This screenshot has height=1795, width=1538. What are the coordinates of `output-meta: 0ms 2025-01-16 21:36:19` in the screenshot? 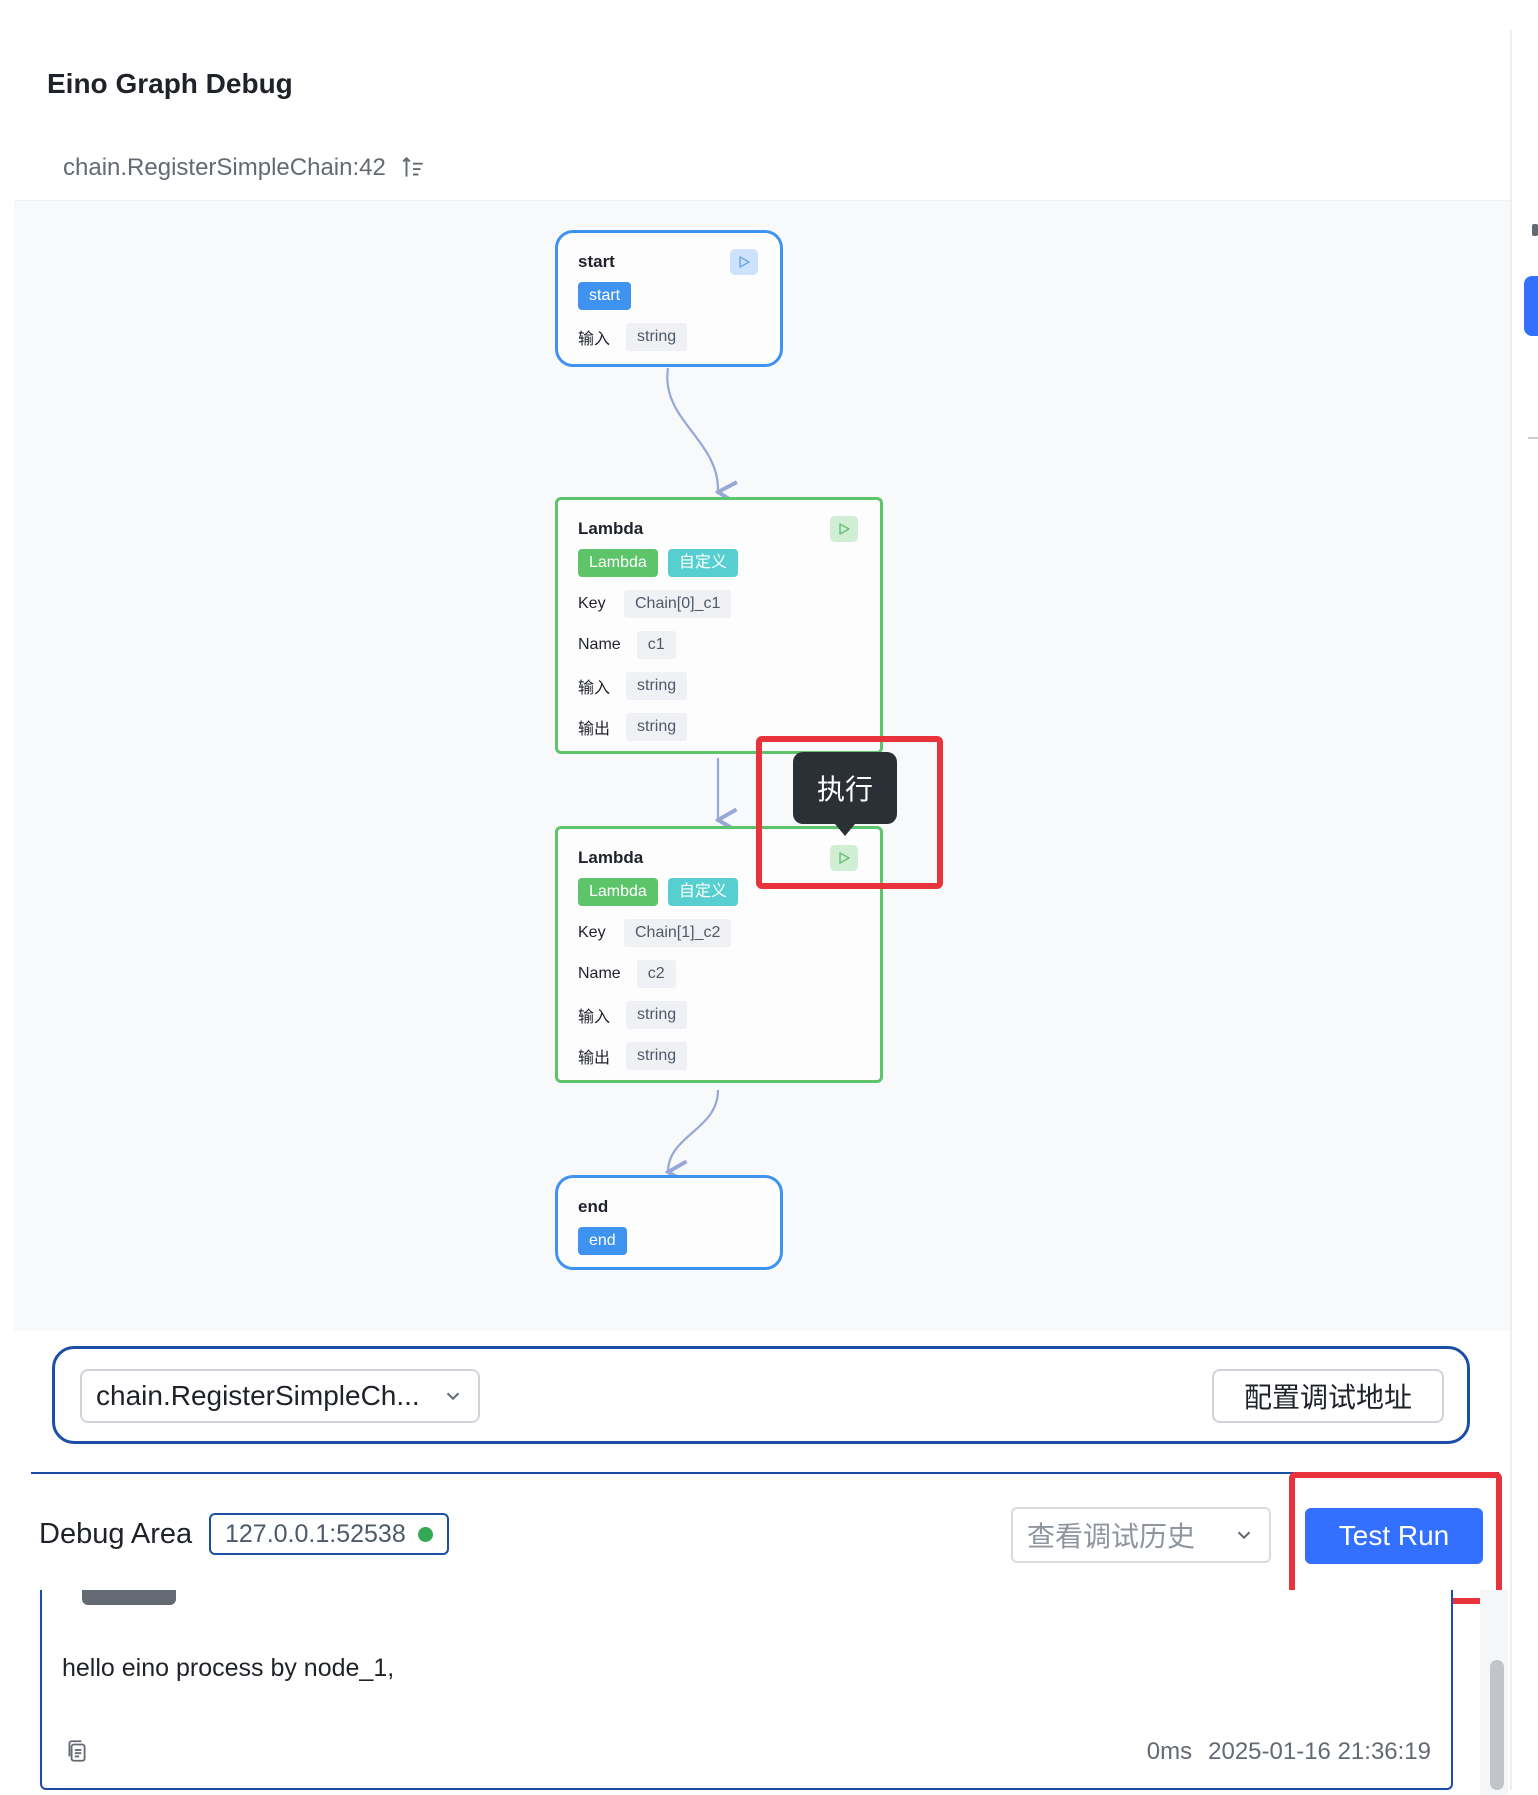 It's located at (1289, 1752).